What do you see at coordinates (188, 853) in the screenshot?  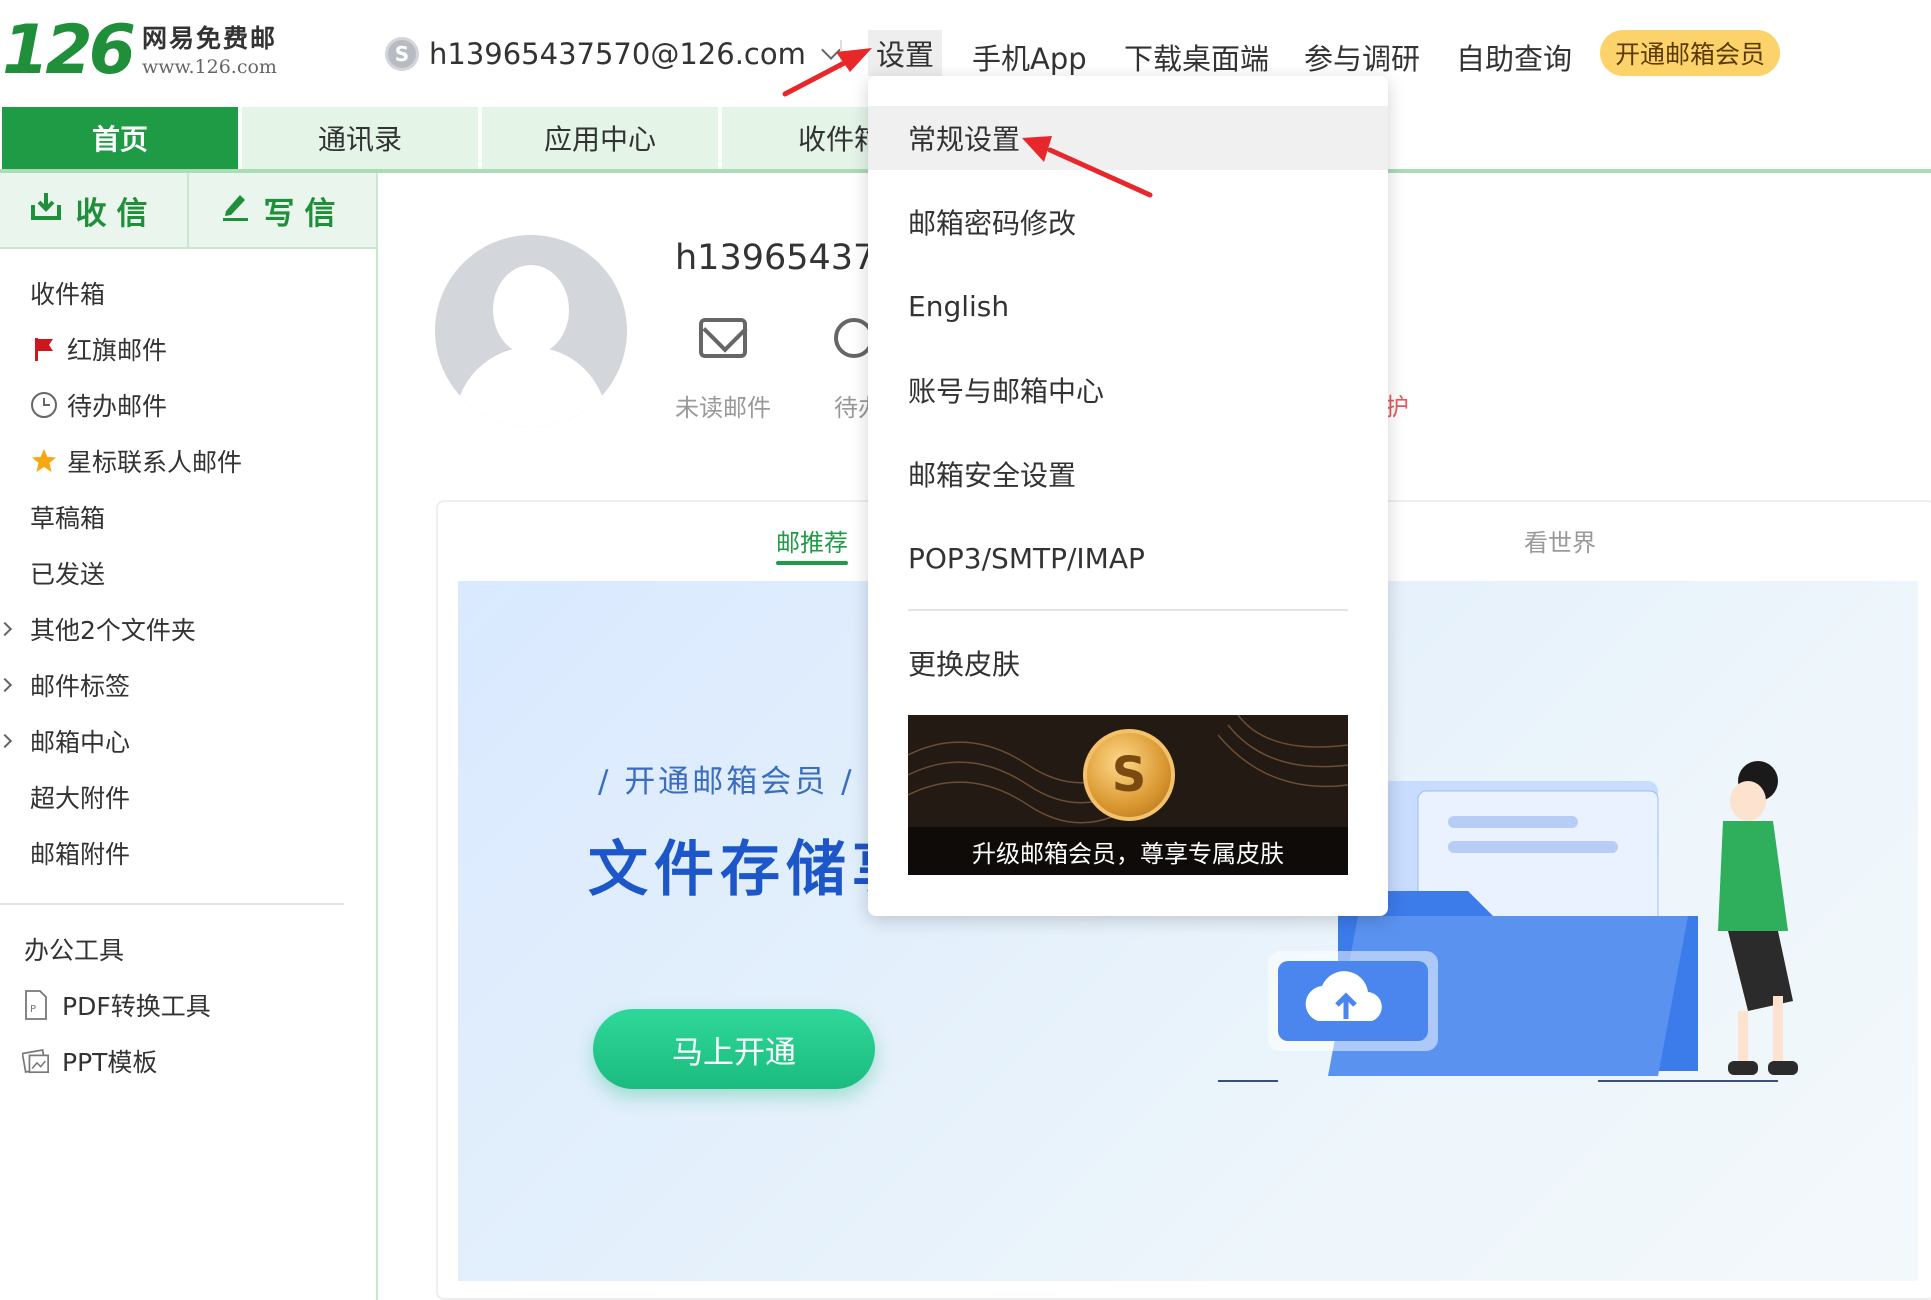 I see `folder-attachments: 邮箱附件` at bounding box center [188, 853].